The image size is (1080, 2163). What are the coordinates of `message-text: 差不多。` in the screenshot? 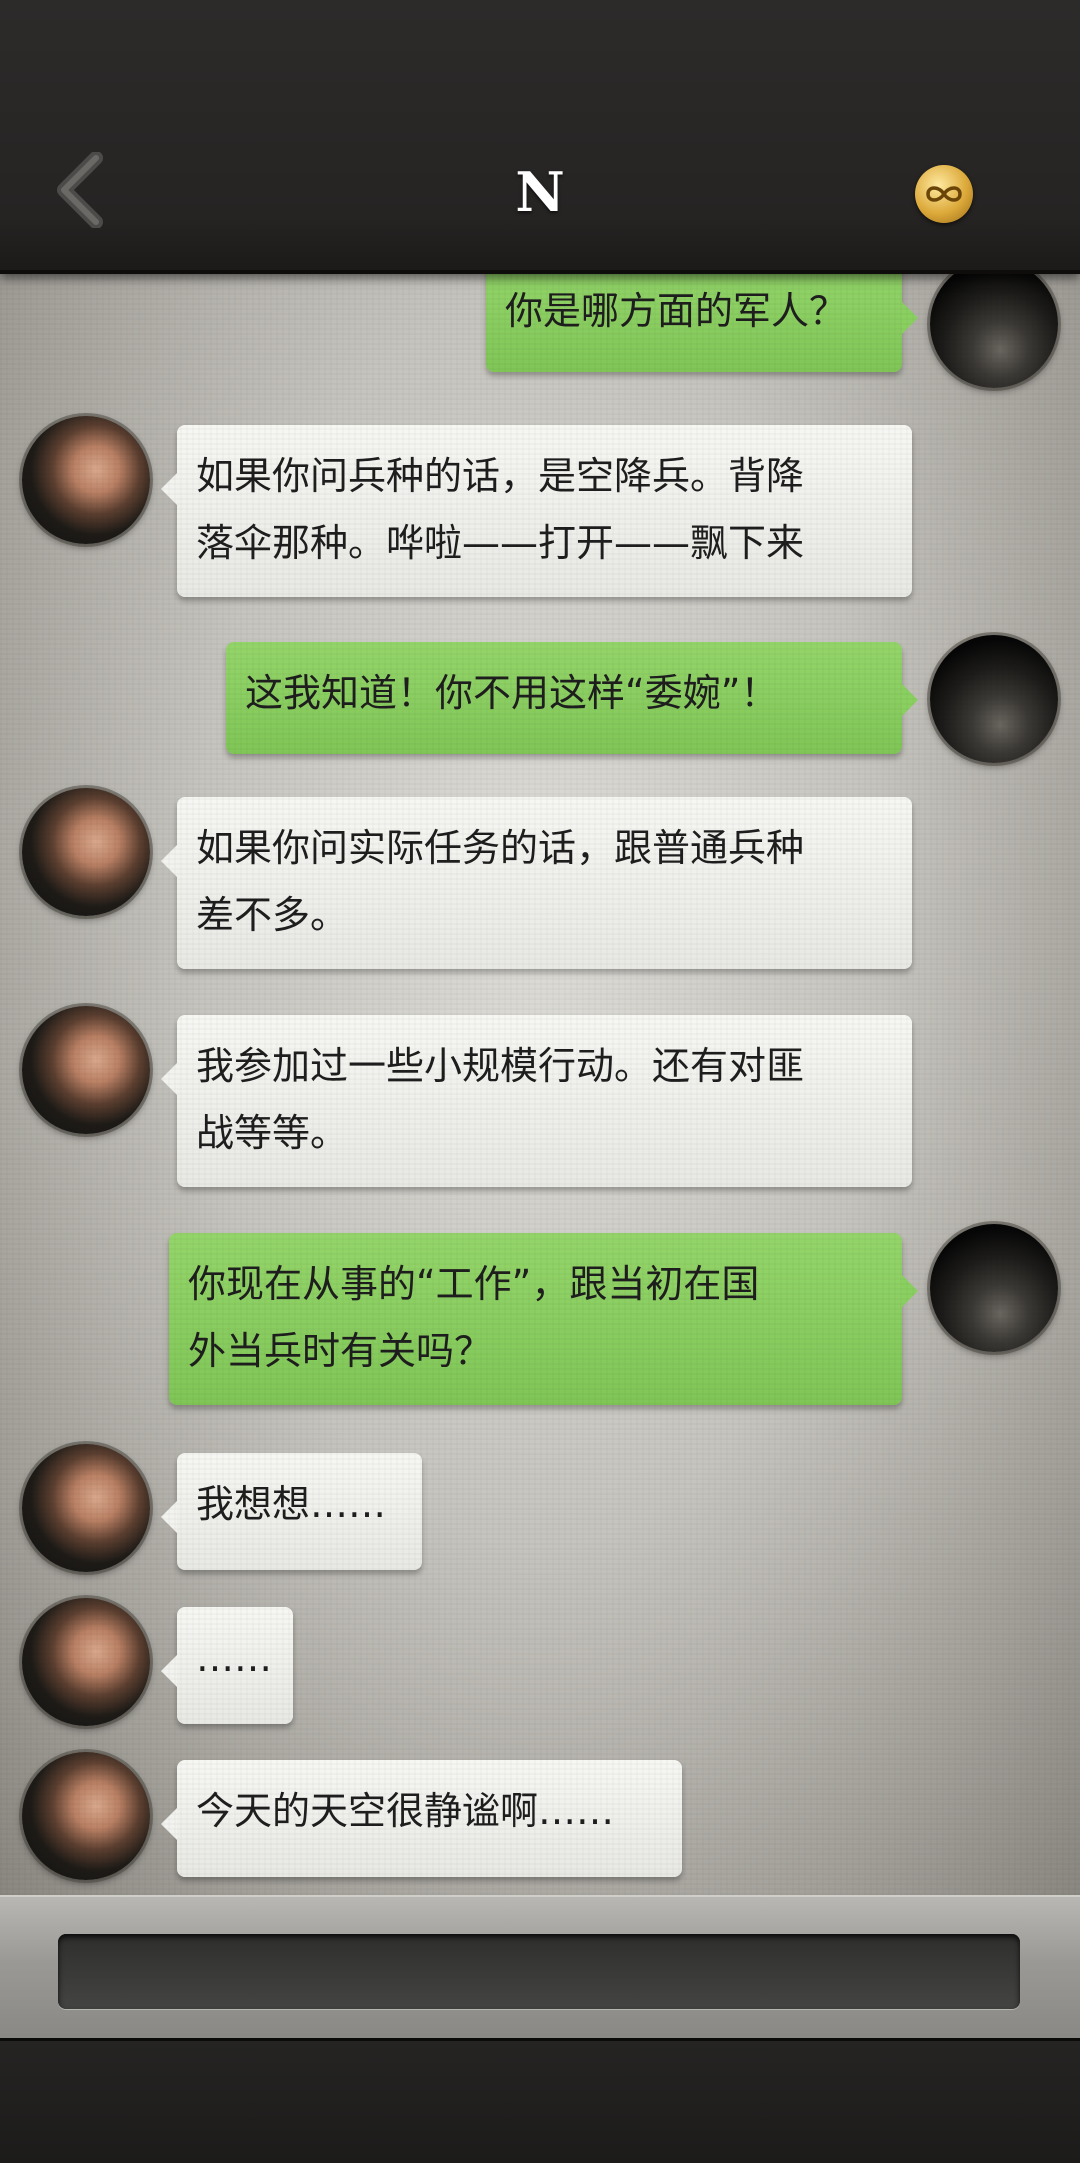 It's located at (272, 915).